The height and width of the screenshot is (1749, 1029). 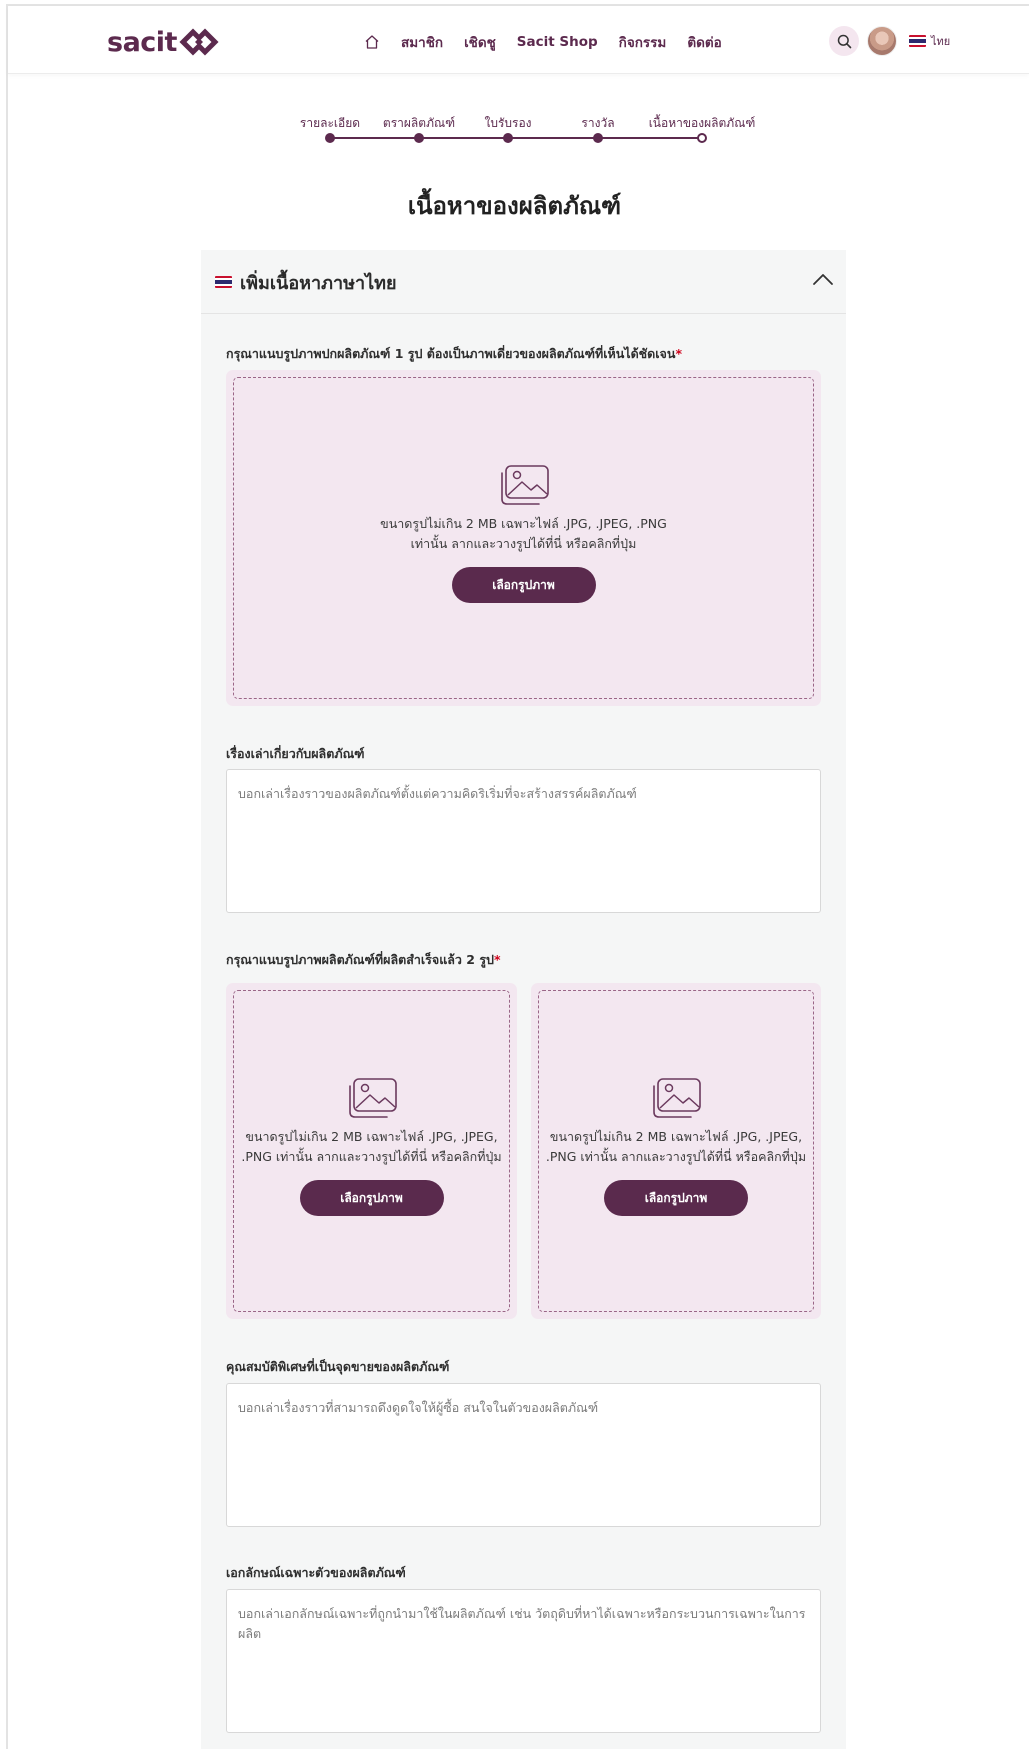 I want to click on step-dot-content-current, so click(x=702, y=138).